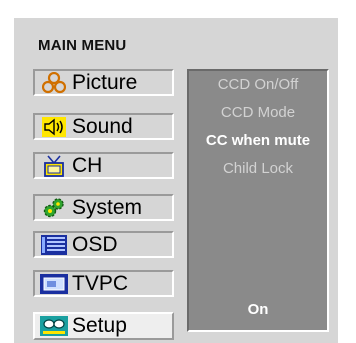 The height and width of the screenshot is (343, 356). I want to click on menu-item-label: Picture, so click(105, 82).